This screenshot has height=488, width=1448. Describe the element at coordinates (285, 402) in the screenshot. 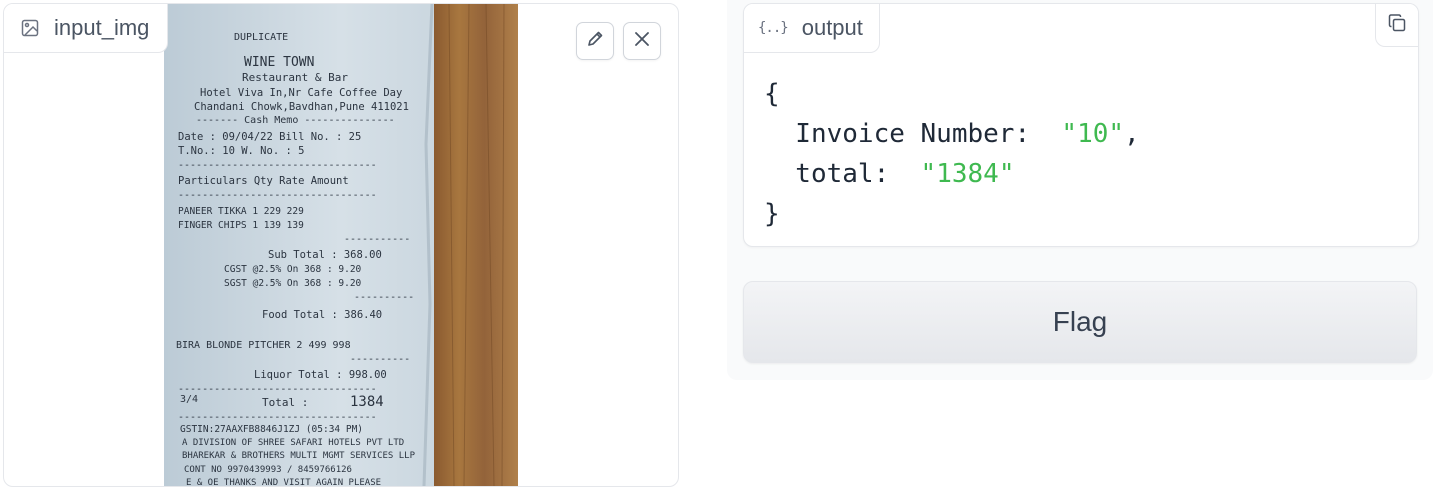

I see `receipt-total-label: Total :` at that location.